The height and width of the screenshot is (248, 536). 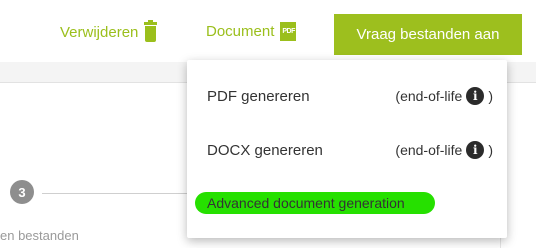 What do you see at coordinates (39, 235) in the screenshot?
I see `step-label: en bestanden` at bounding box center [39, 235].